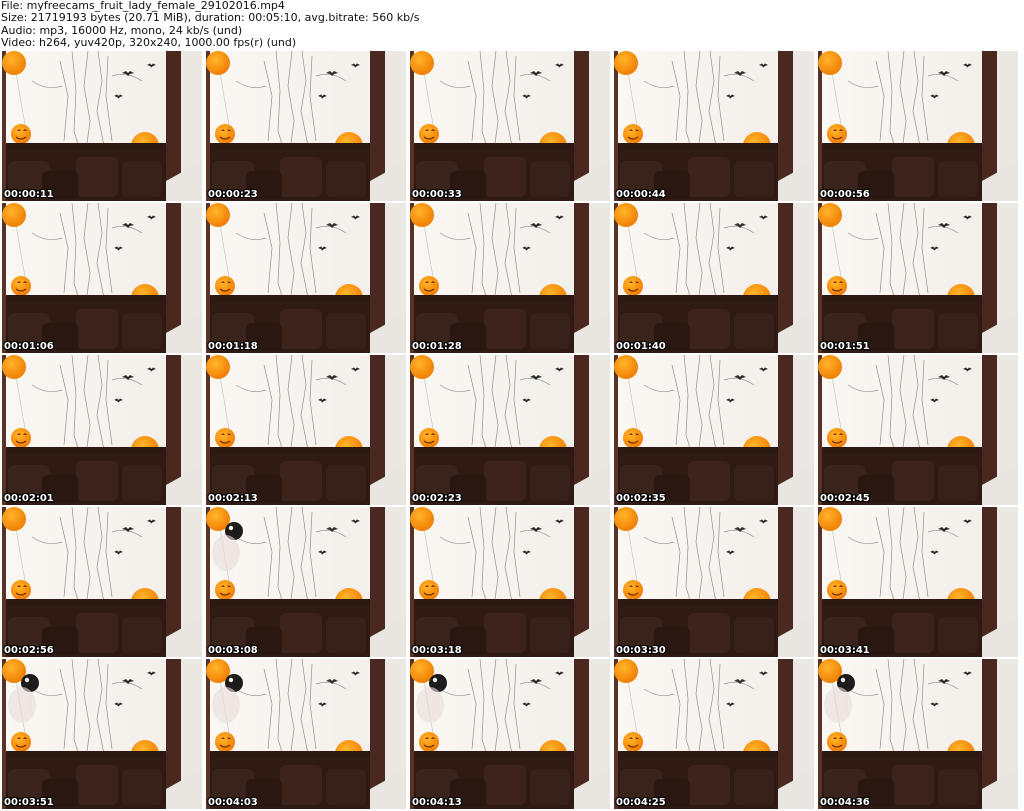 This screenshot has height=811, width=1024. I want to click on thumbnail-frame: 00:02:45, so click(918, 430).